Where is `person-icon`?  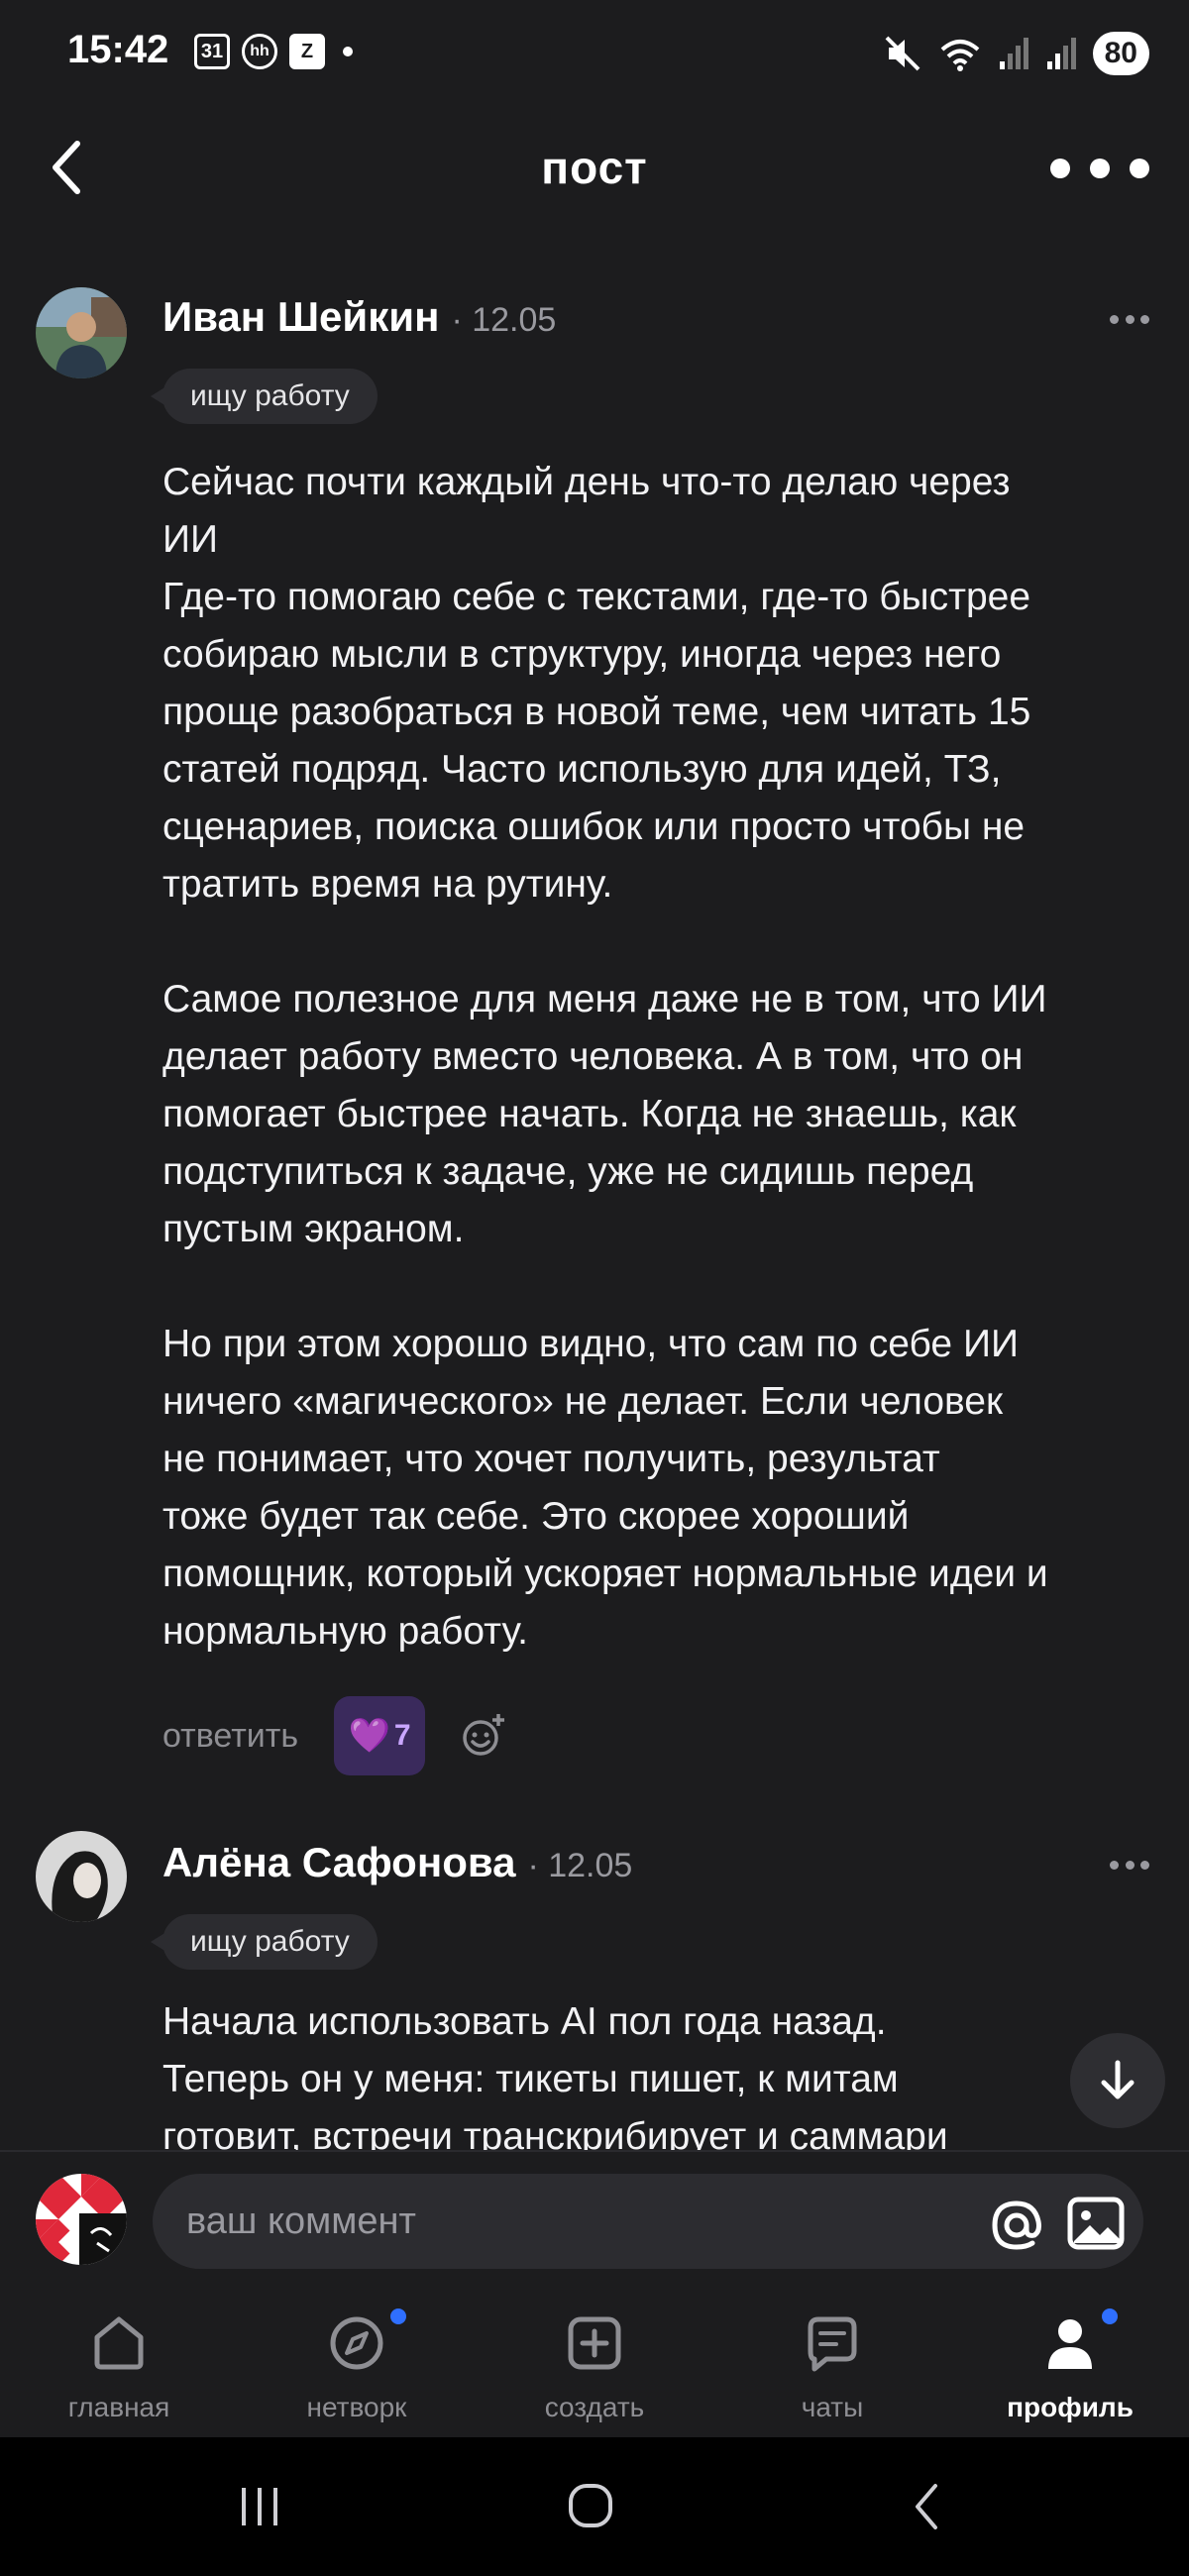 person-icon is located at coordinates (1070, 2343).